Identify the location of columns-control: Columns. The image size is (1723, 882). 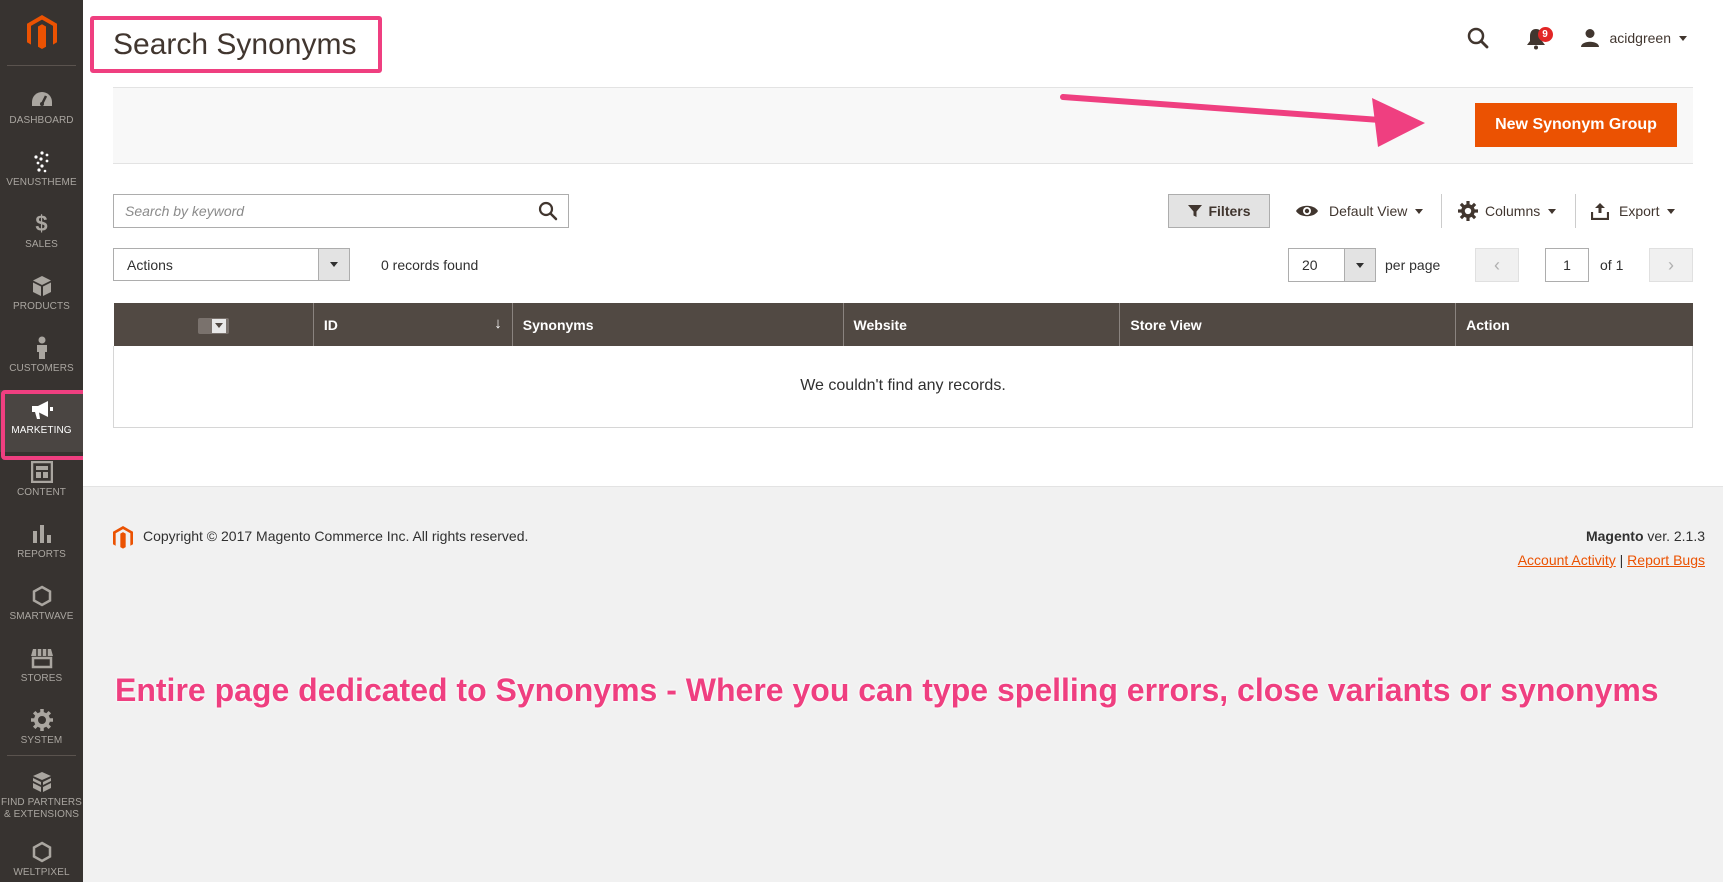
(1507, 211).